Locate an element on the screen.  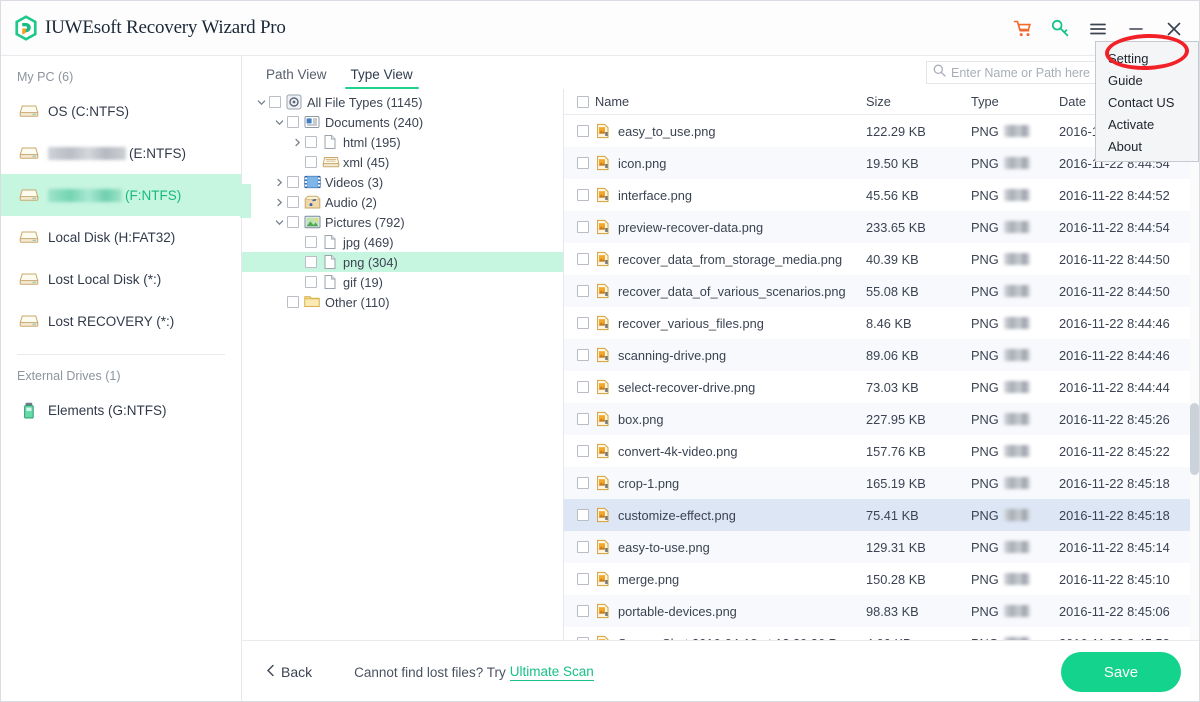
view-tabs: Path View Type View is located at coordinates (720, 72).